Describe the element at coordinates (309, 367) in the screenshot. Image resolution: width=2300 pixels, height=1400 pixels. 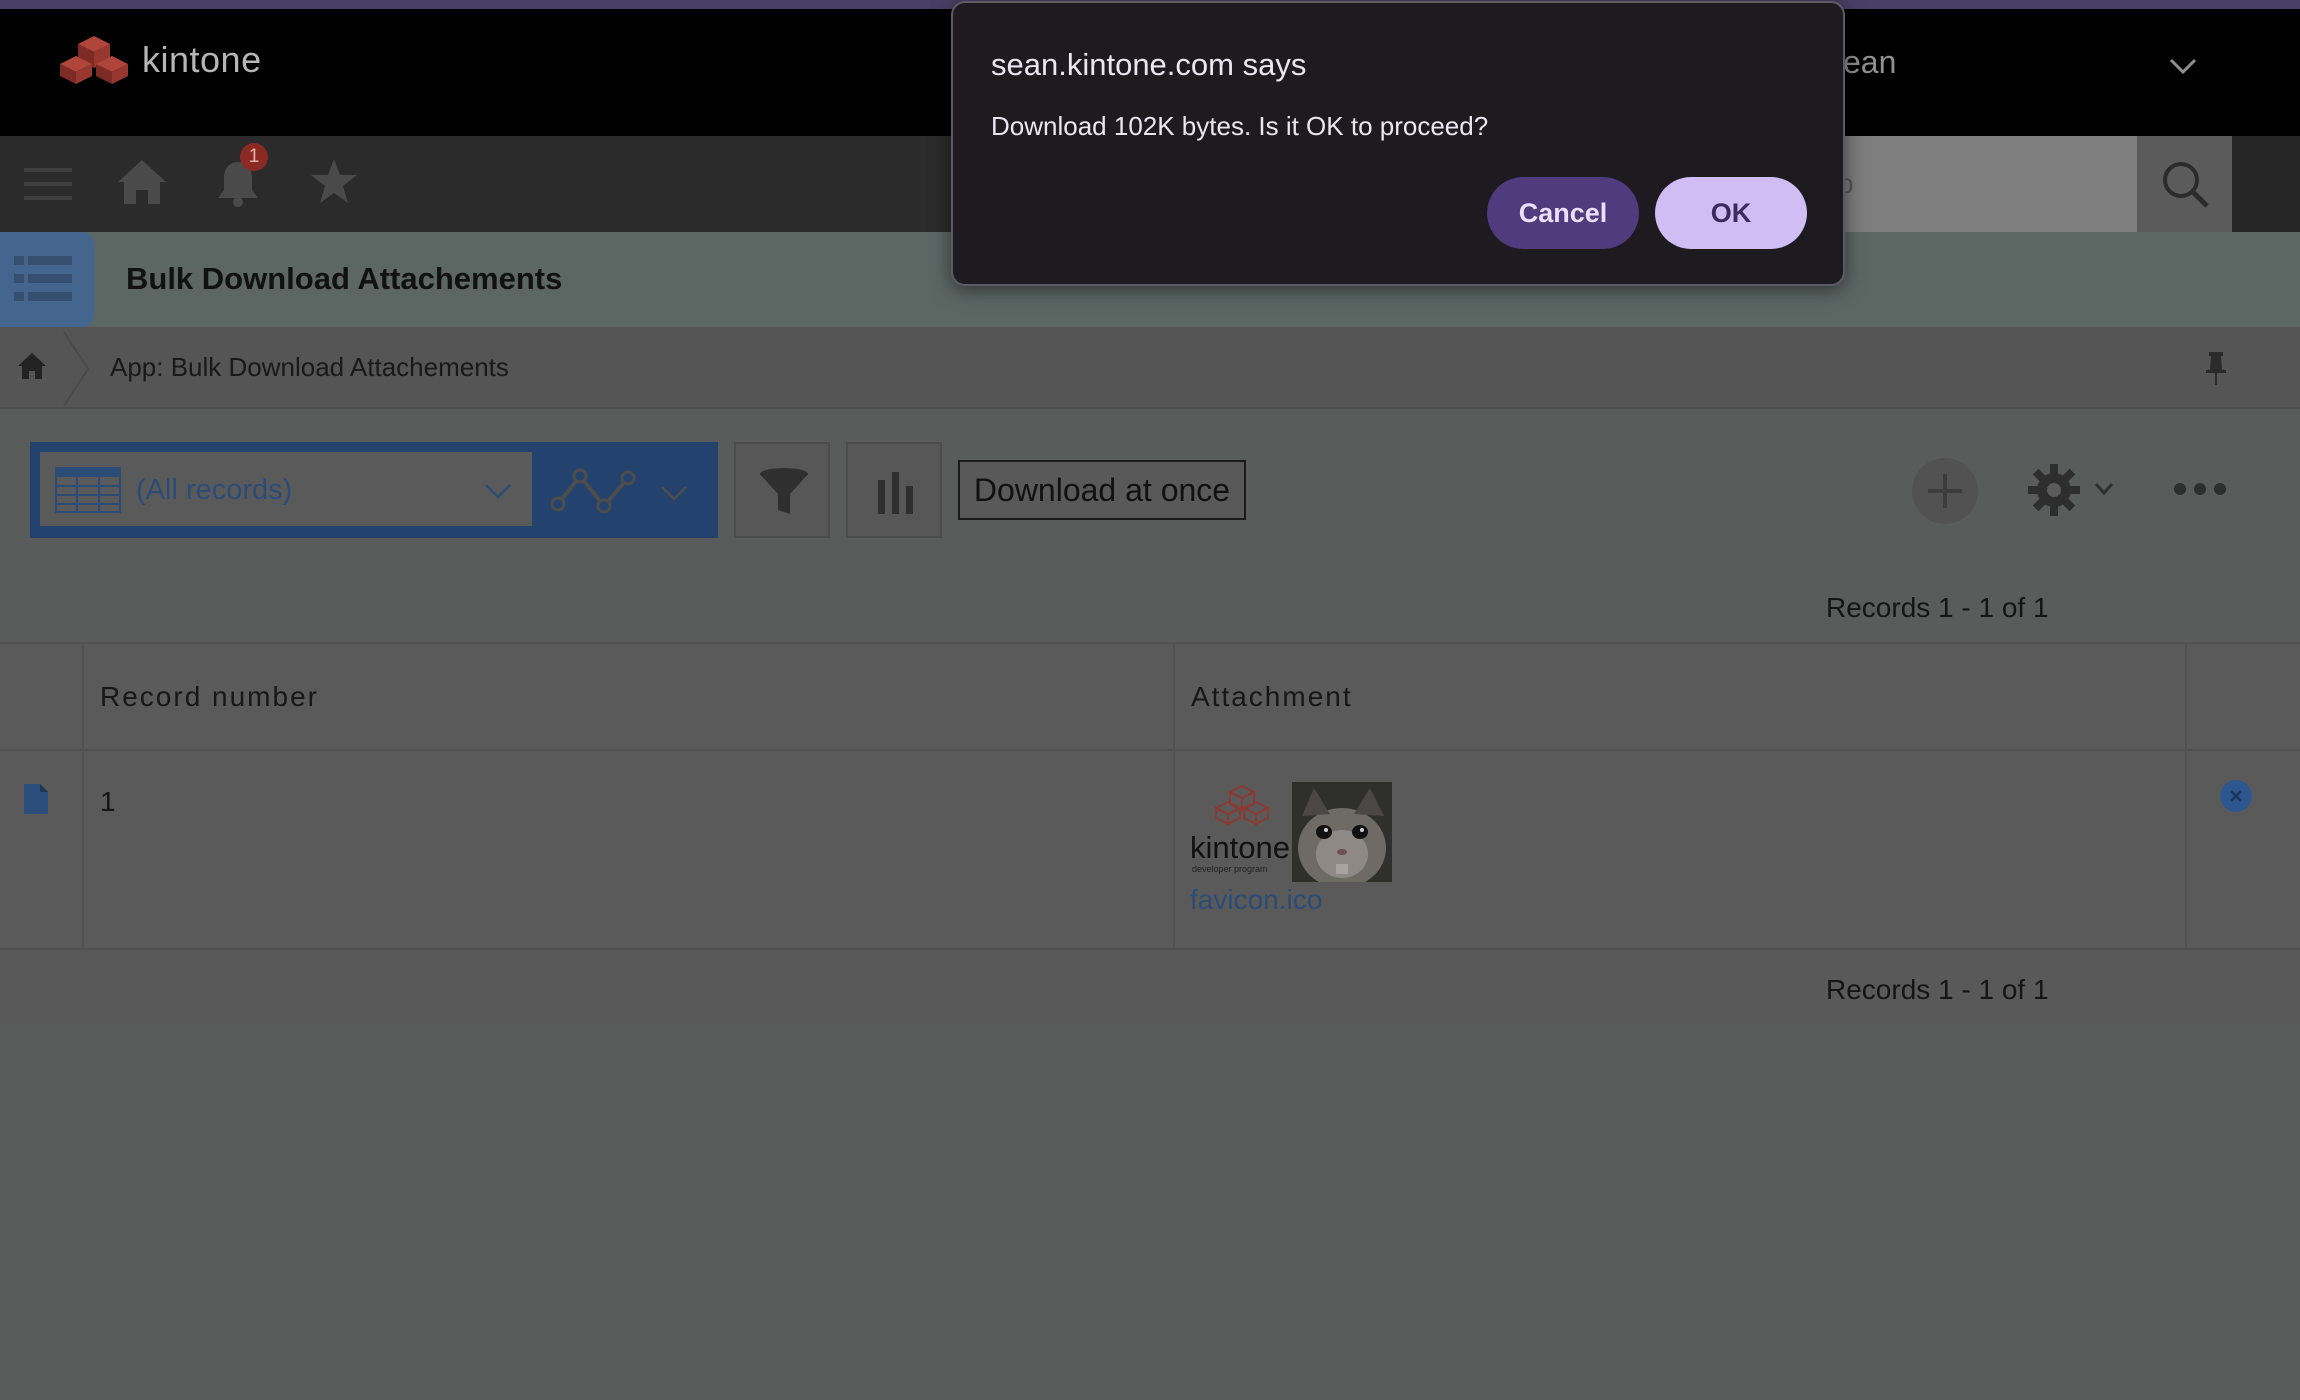
I see `breadcrumb-app-link: App: Bulk Download Attachements` at that location.